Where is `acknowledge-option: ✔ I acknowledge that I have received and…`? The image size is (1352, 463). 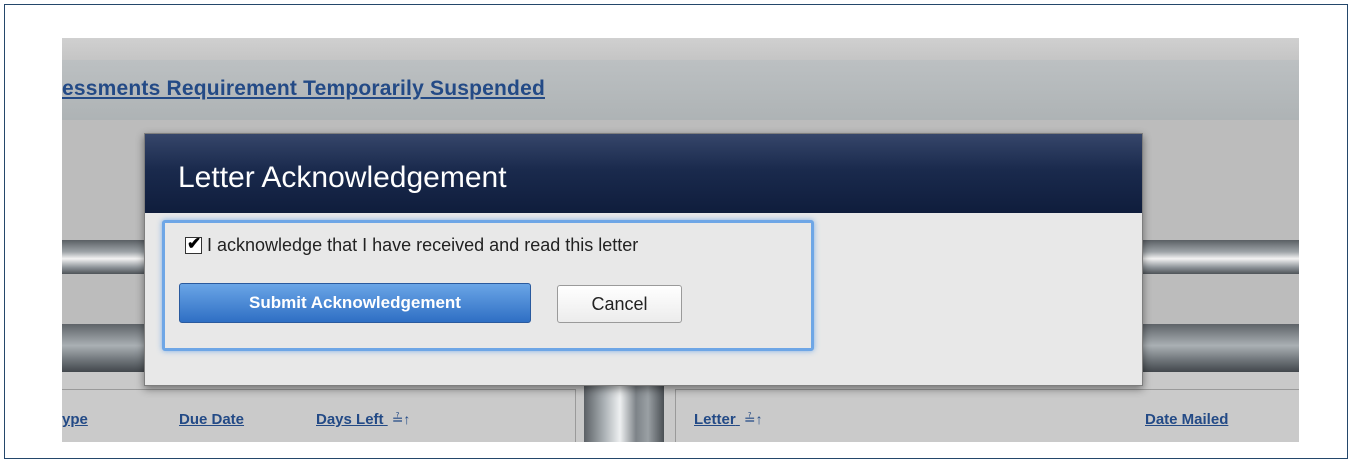
acknowledge-option: ✔ I acknowledge that I have received and… is located at coordinates (411, 245).